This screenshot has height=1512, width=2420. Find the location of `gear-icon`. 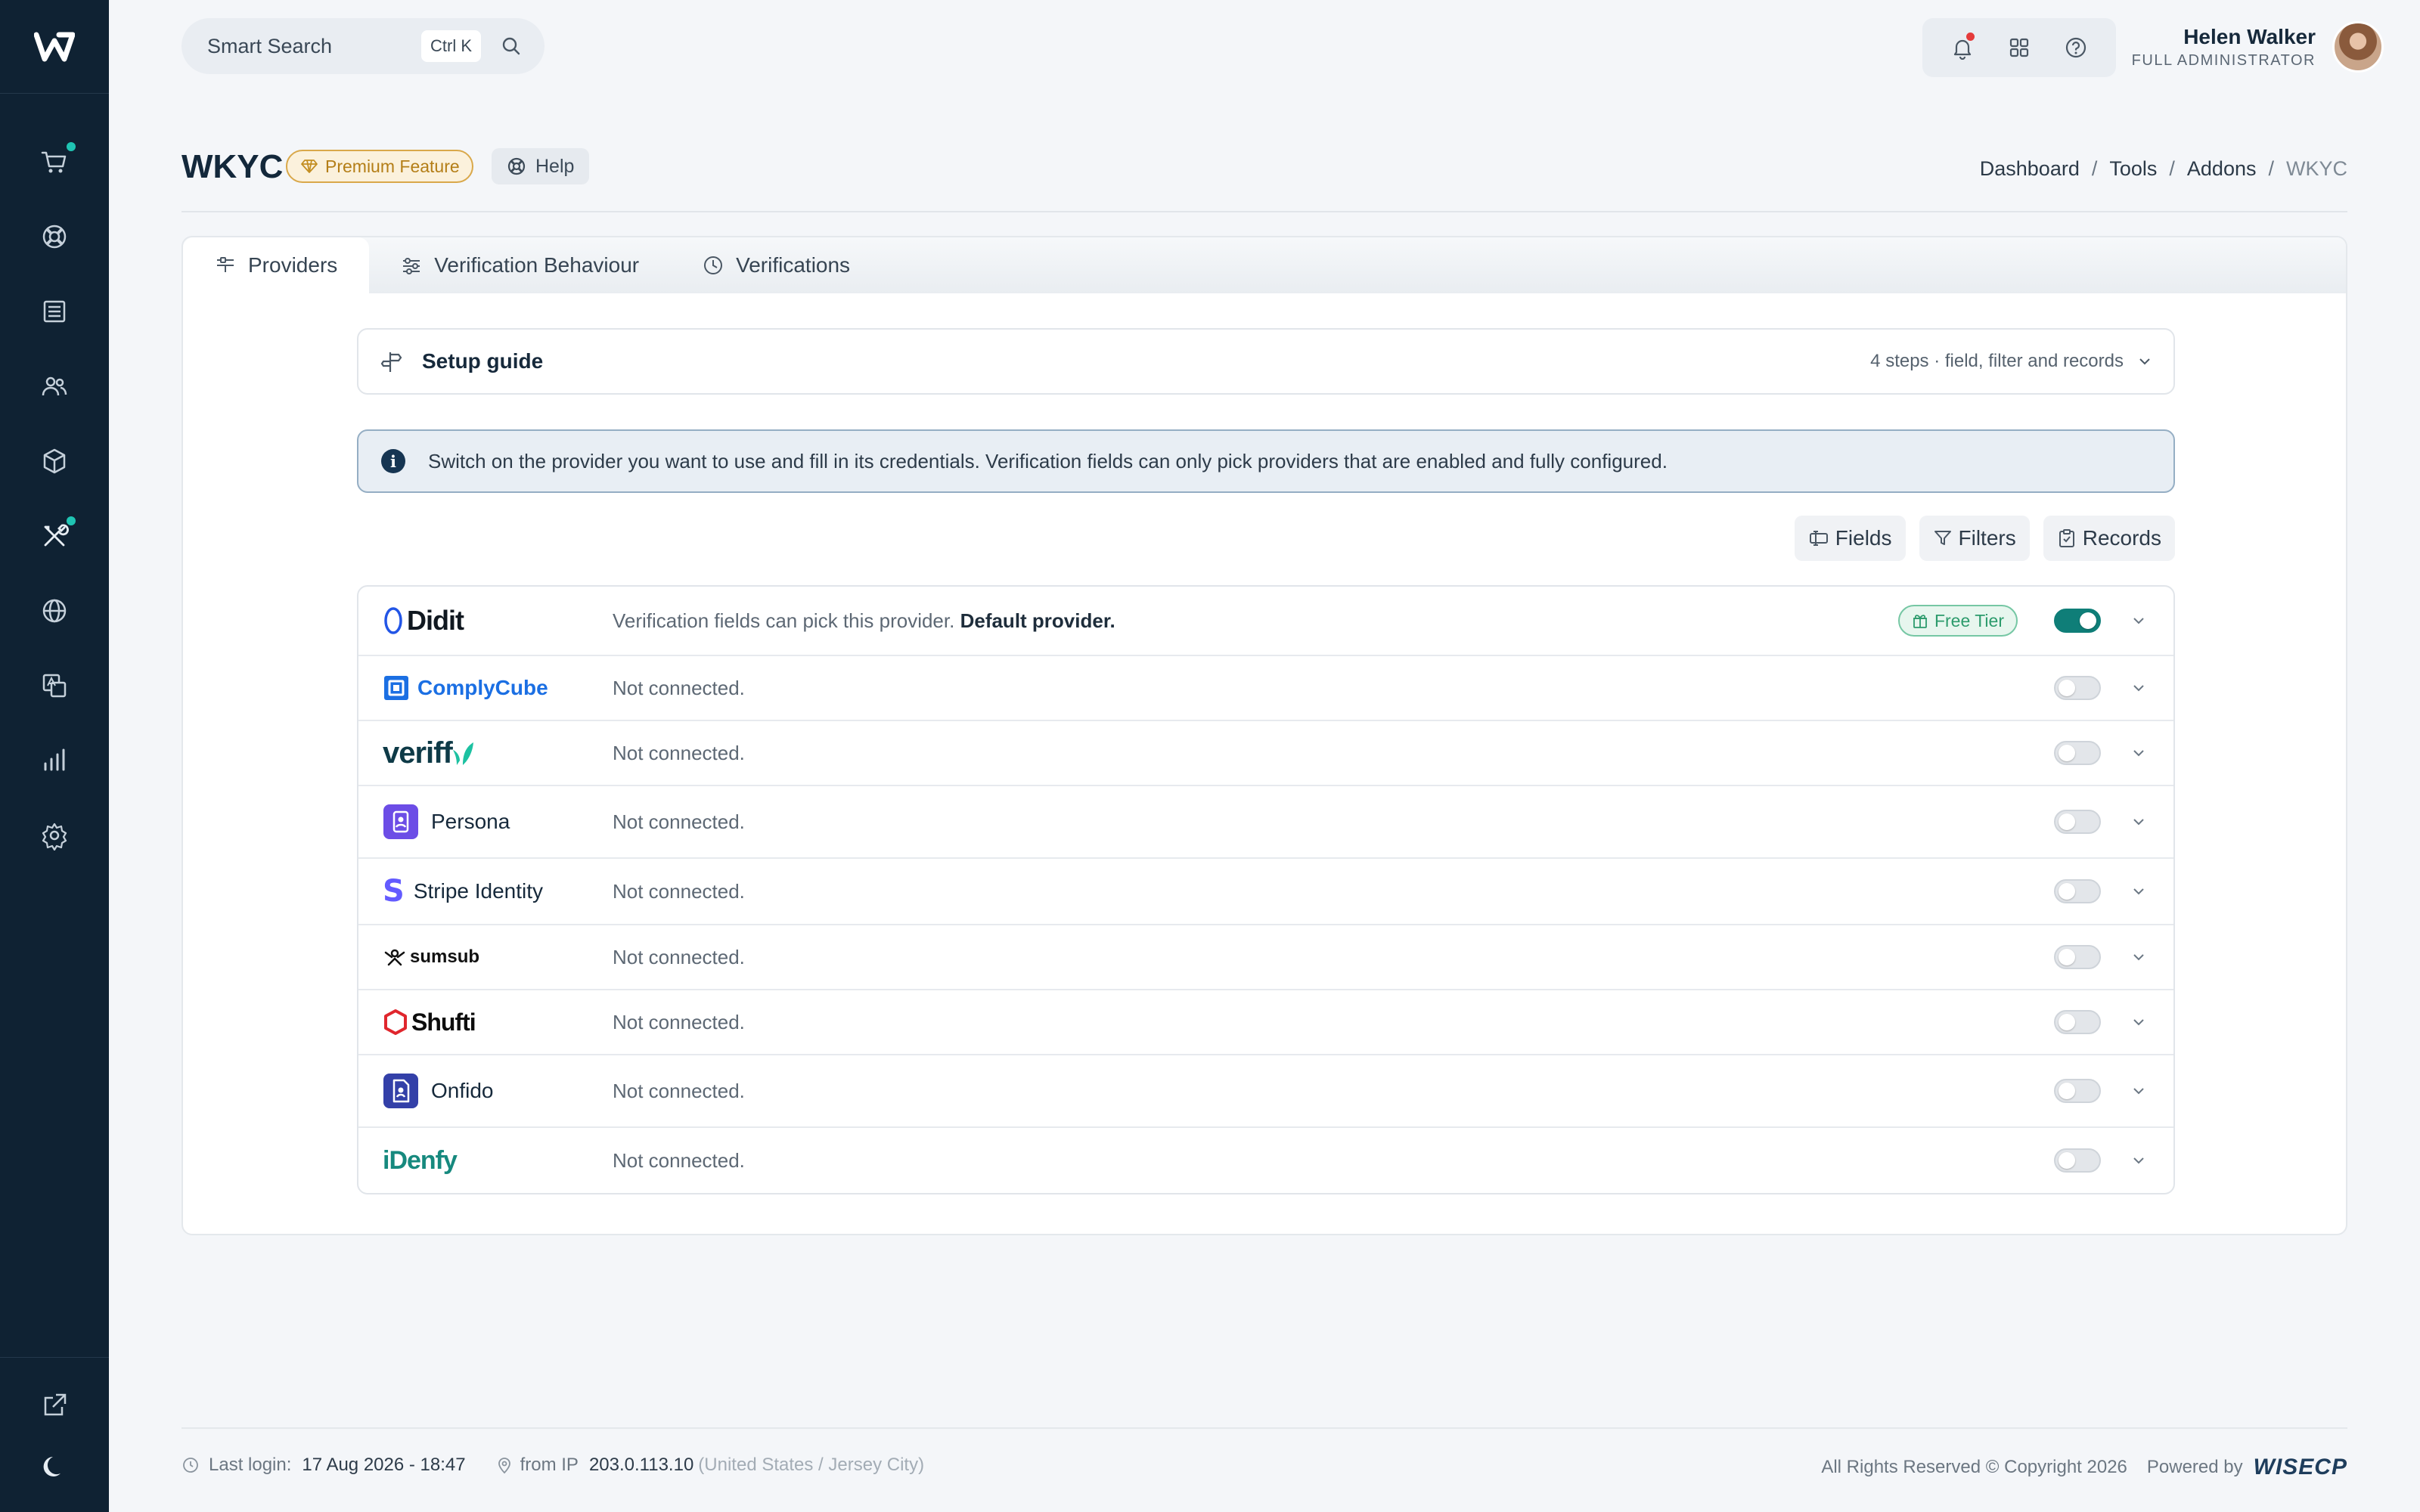

gear-icon is located at coordinates (54, 836).